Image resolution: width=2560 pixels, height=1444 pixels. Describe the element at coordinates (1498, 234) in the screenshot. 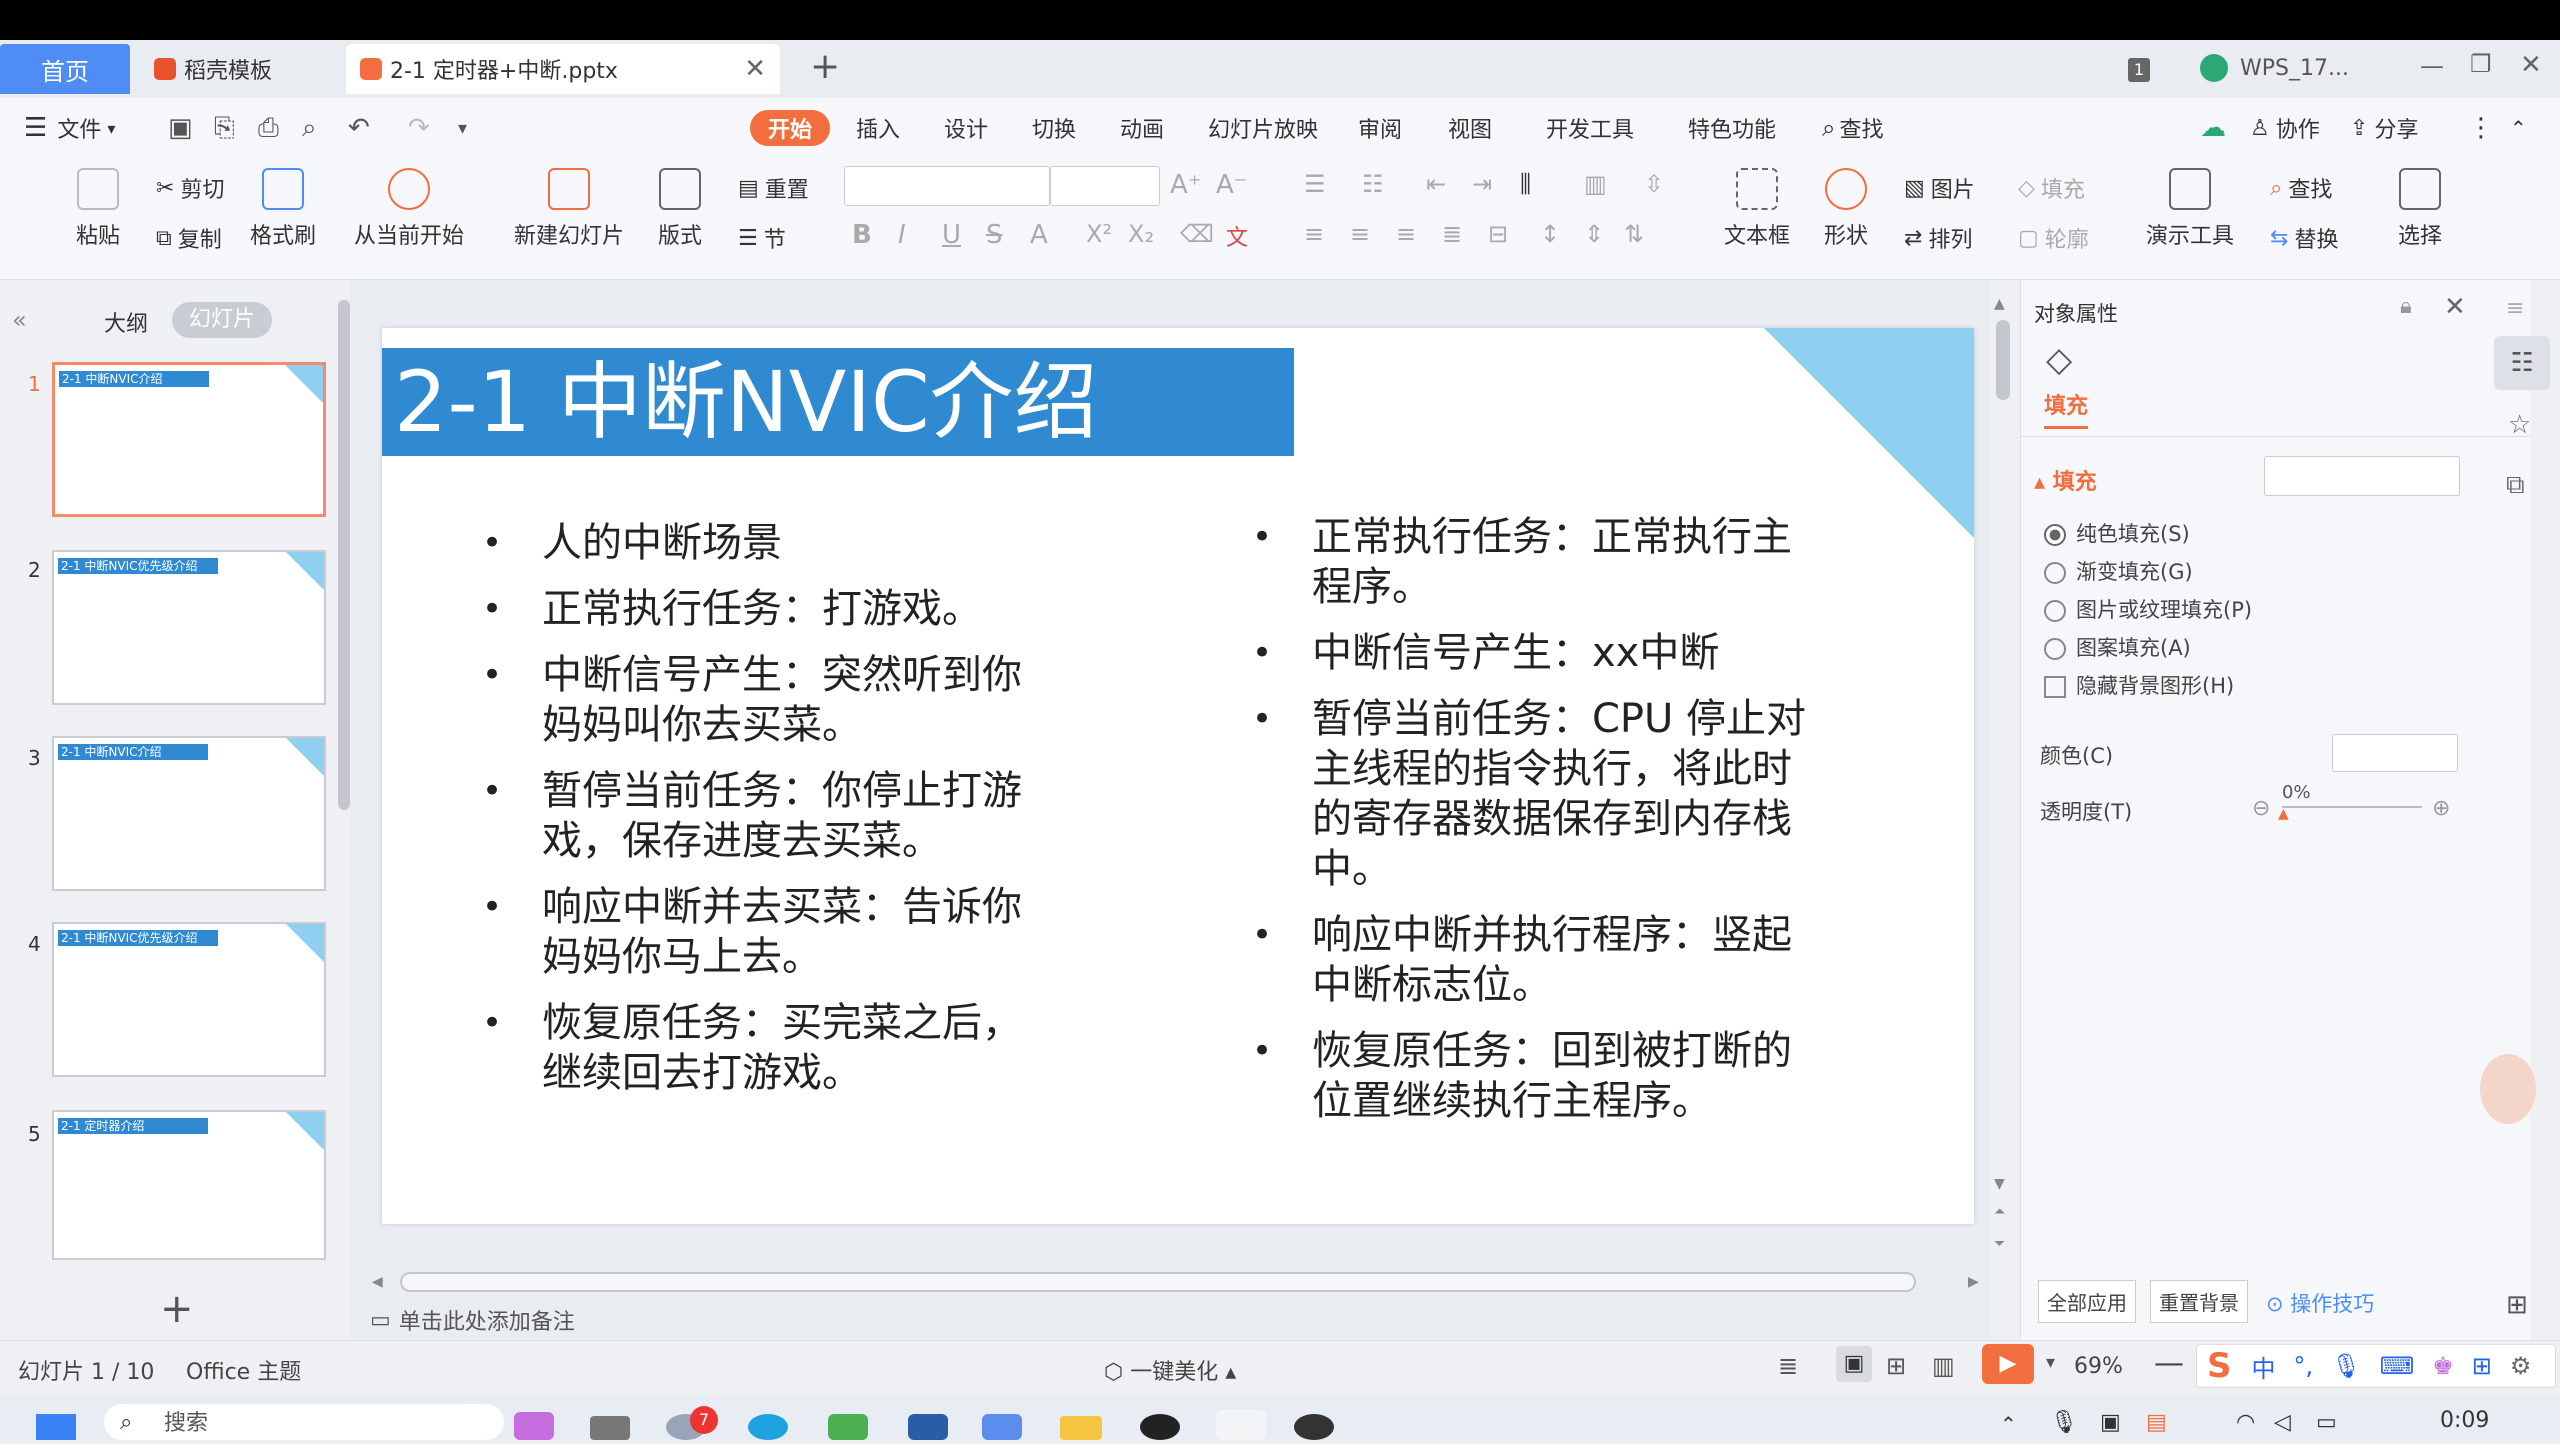

I see `distribute-icon: ⊟` at that location.